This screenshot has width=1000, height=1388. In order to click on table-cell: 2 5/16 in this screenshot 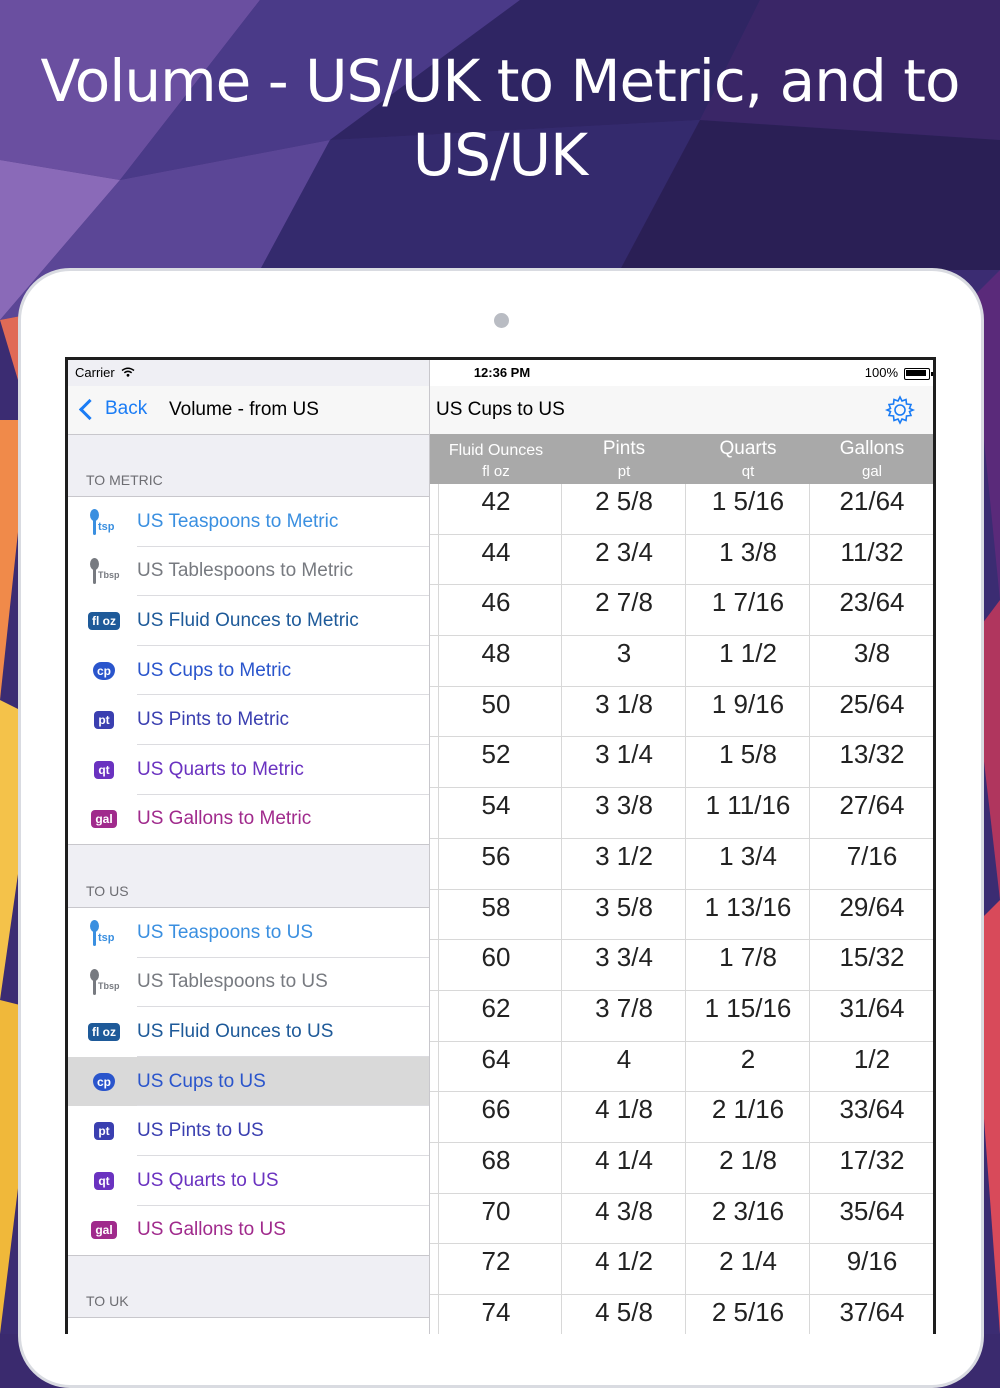, I will do `click(748, 1312)`.